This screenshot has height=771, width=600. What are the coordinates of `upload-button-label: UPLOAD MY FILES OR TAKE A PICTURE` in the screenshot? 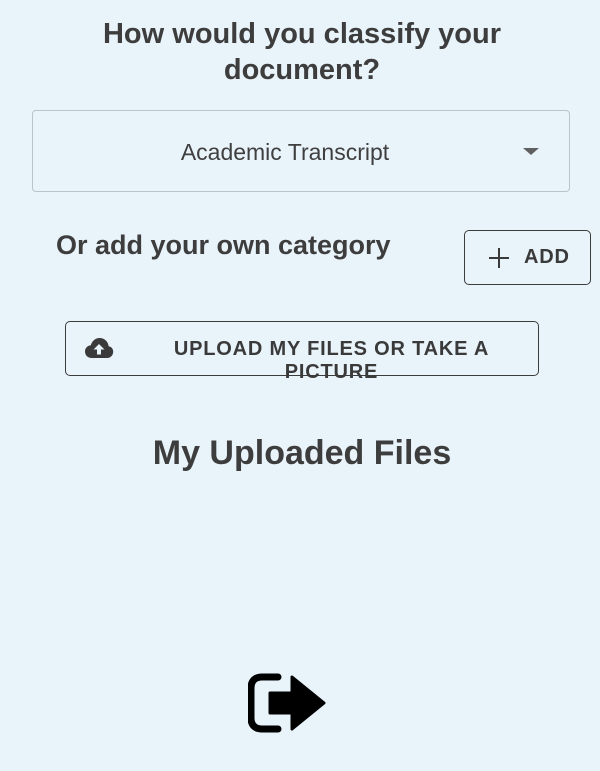 It's located at (331, 360).